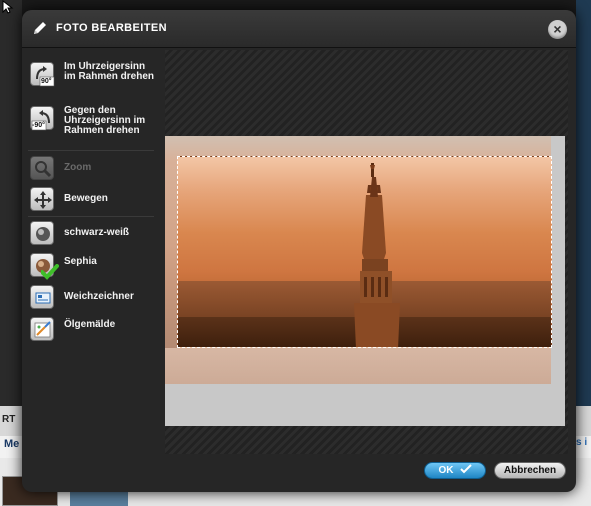 This screenshot has width=591, height=506. I want to click on tool-label: Sephia, so click(80, 261).